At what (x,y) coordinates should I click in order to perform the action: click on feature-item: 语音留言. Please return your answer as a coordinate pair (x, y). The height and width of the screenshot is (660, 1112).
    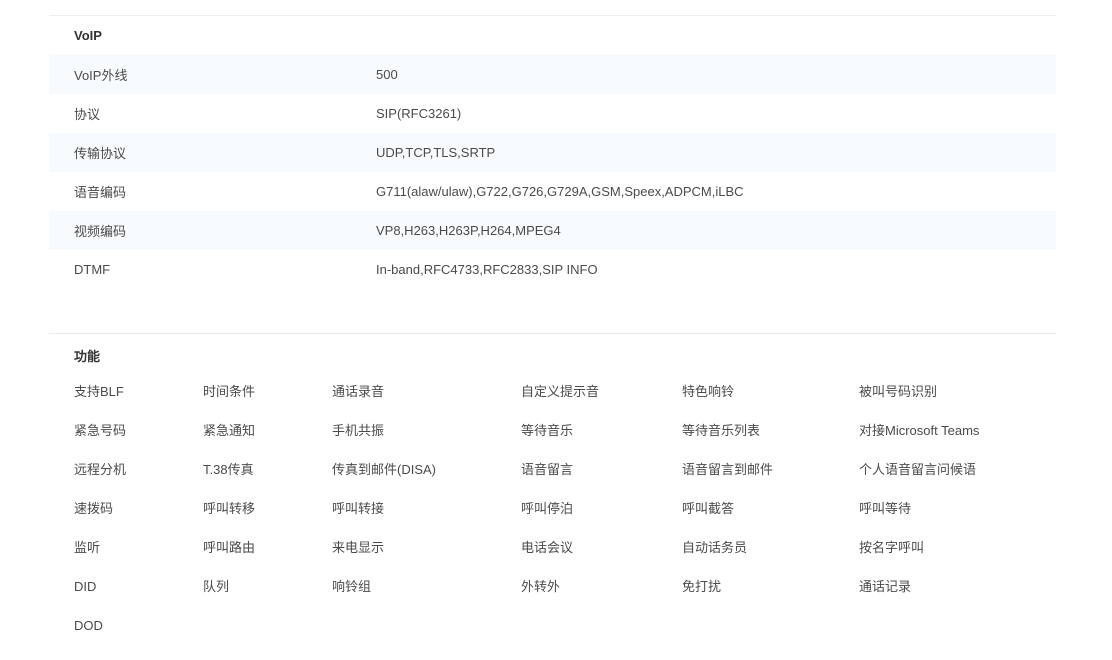
    Looking at the image, I should click on (547, 469).